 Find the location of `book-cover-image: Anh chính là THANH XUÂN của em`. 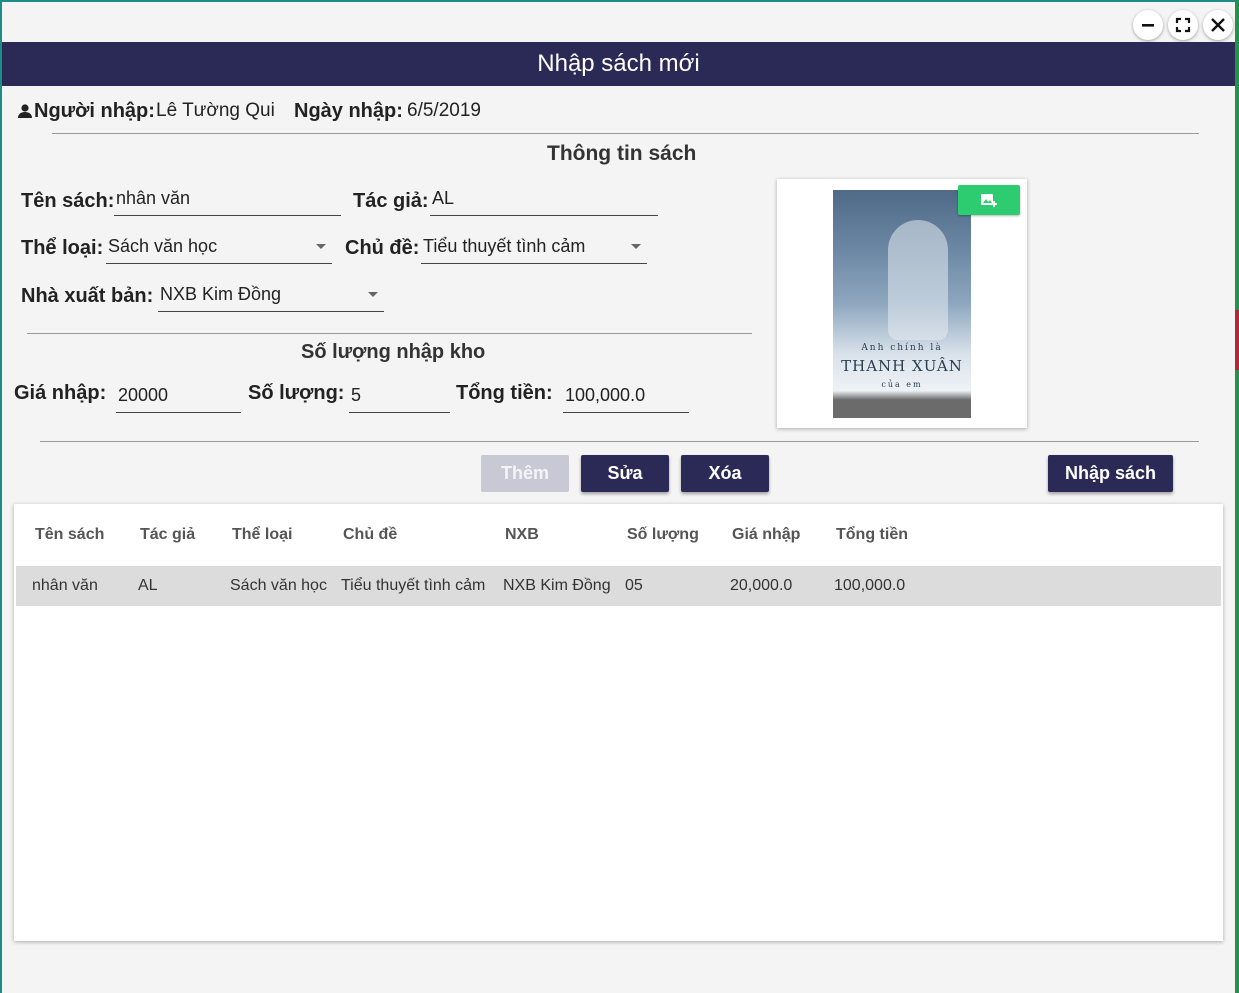

book-cover-image: Anh chính là THANH XUÂN của em is located at coordinates (902, 304).